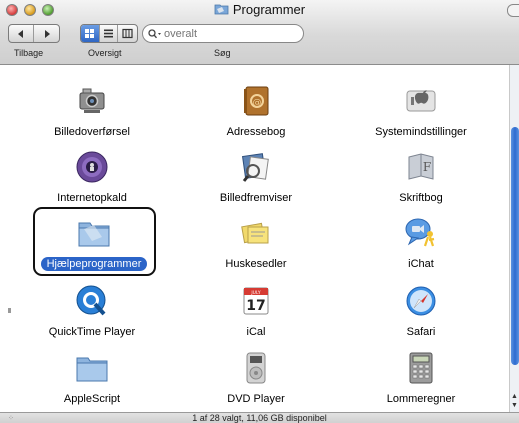 This screenshot has height=423, width=519. What do you see at coordinates (421, 301) in the screenshot?
I see `safari-icon` at bounding box center [421, 301].